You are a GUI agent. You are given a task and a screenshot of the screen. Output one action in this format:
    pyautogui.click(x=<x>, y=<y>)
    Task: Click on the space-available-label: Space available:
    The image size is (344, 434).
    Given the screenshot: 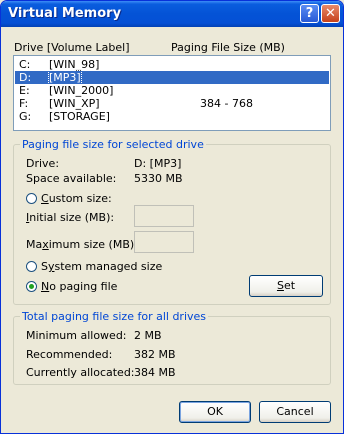 What is the action you would take?
    pyautogui.click(x=71, y=178)
    